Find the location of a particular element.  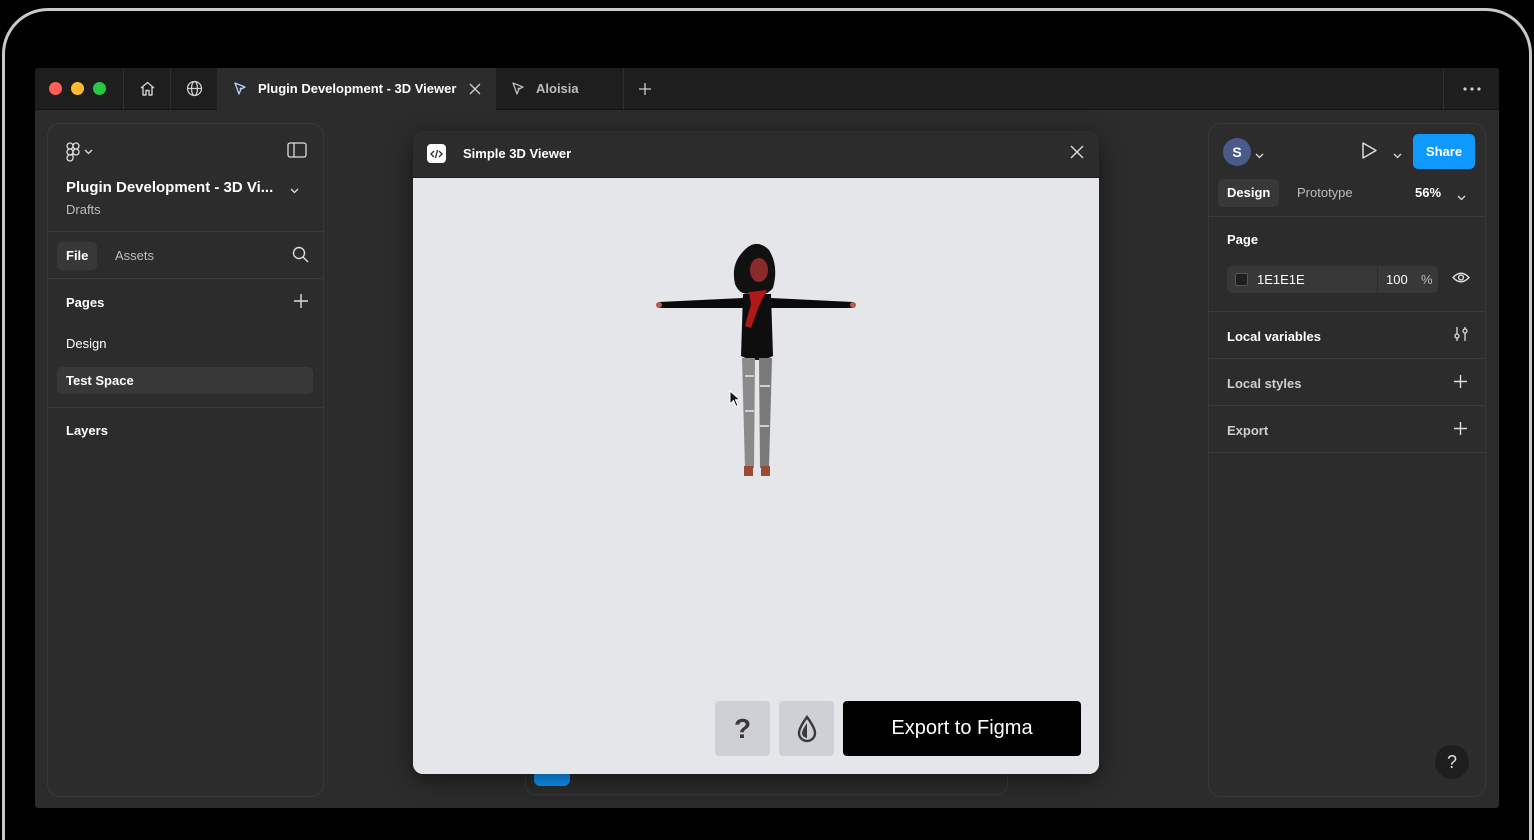

new-tab-button is located at coordinates (644, 89).